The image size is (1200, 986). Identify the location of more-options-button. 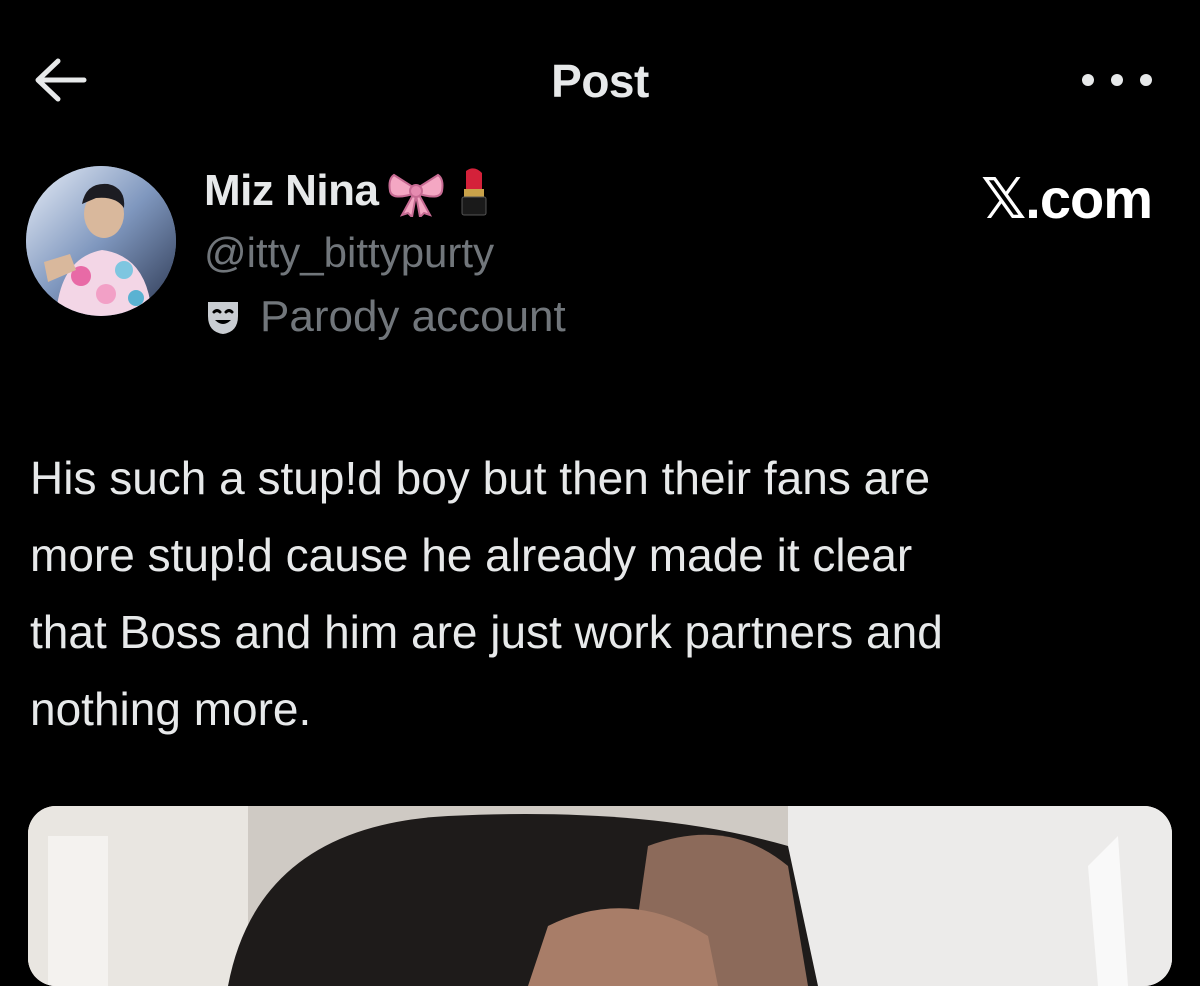
(1117, 80).